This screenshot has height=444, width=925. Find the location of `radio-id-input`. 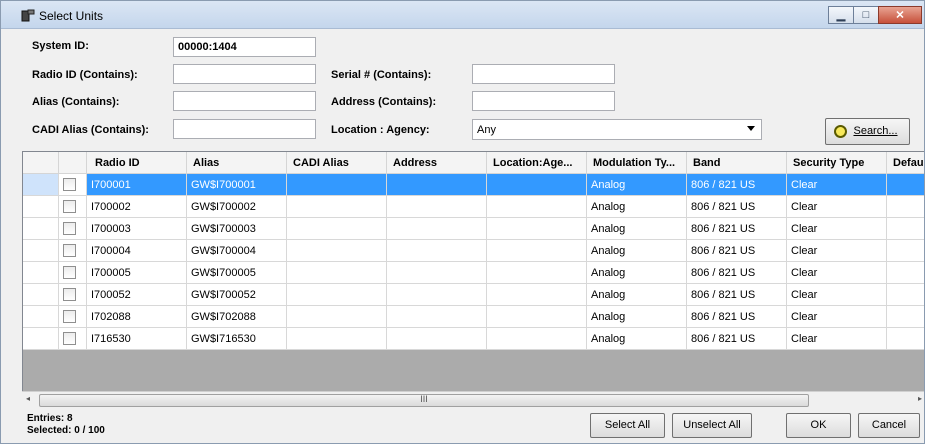

radio-id-input is located at coordinates (244, 74).